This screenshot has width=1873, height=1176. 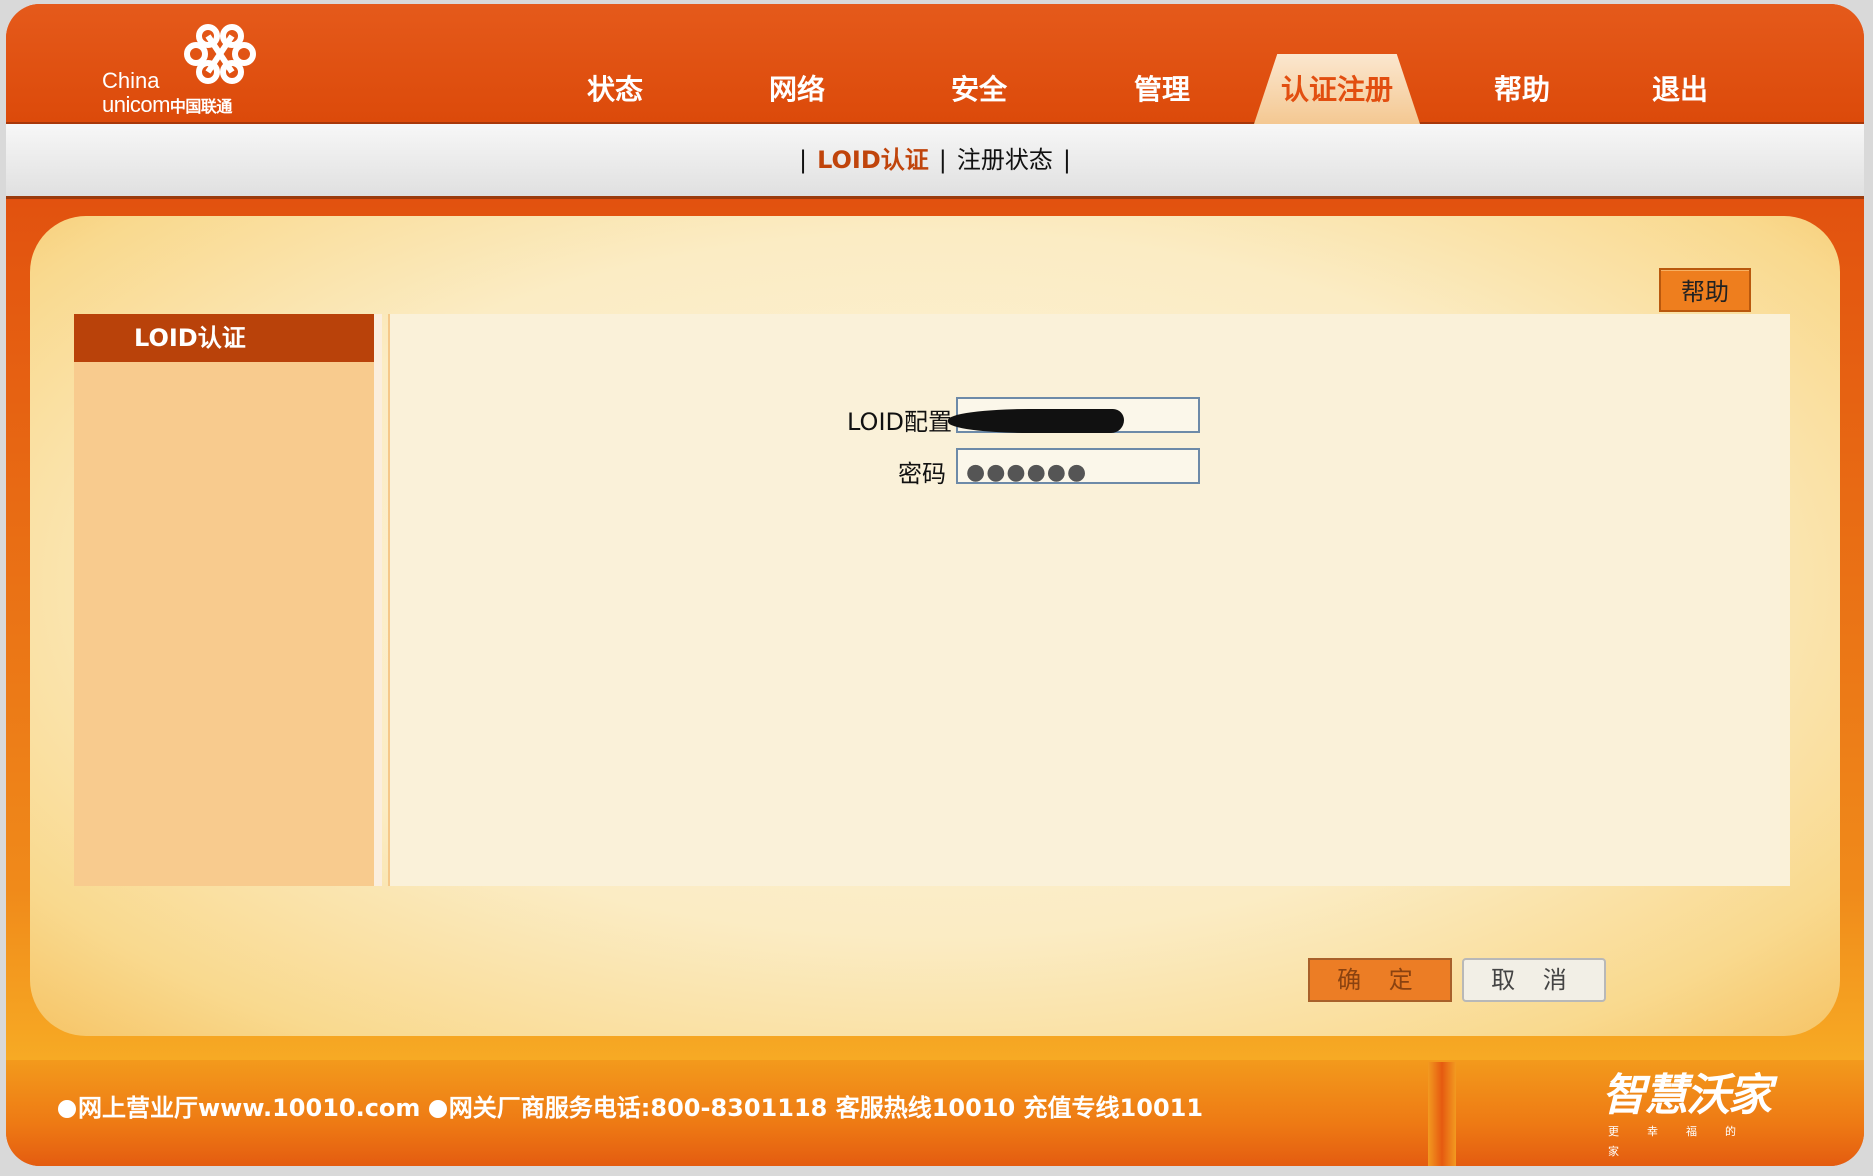 I want to click on footer-hotlines: 网关厂商服务电话:800-8301118 客服热线10010 充值专线10011, so click(x=826, y=1108).